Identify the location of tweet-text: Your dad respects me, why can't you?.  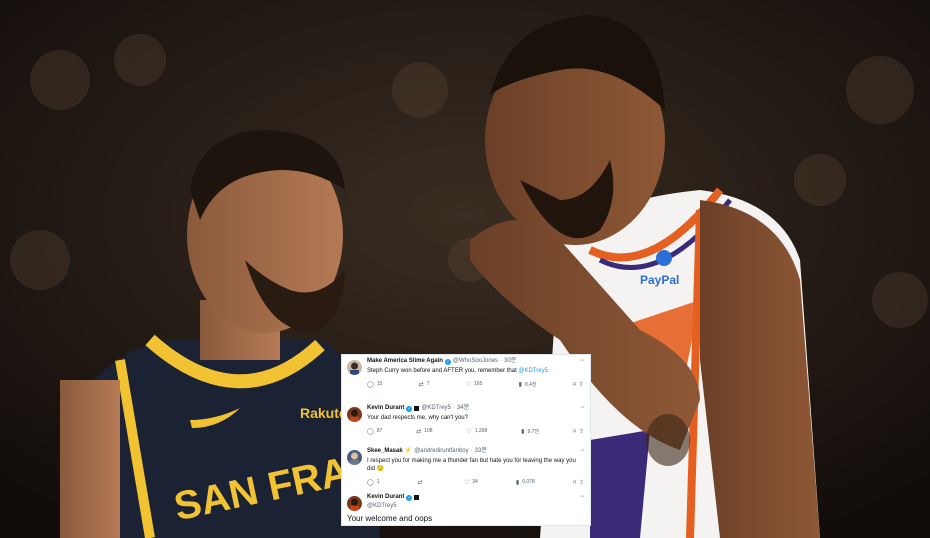
(417, 418).